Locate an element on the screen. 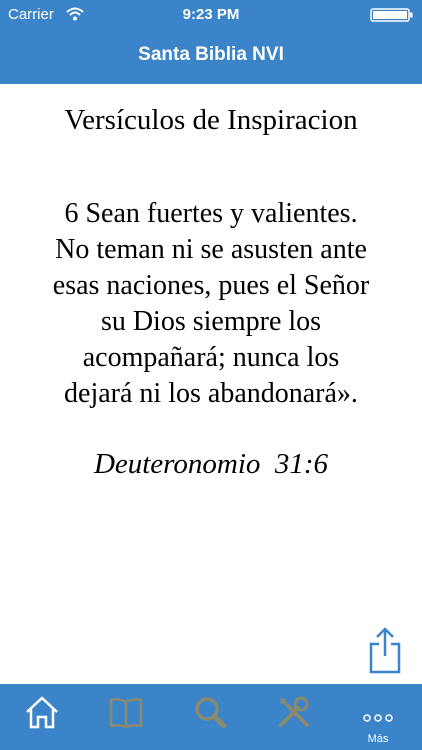  tab-home is located at coordinates (42, 717).